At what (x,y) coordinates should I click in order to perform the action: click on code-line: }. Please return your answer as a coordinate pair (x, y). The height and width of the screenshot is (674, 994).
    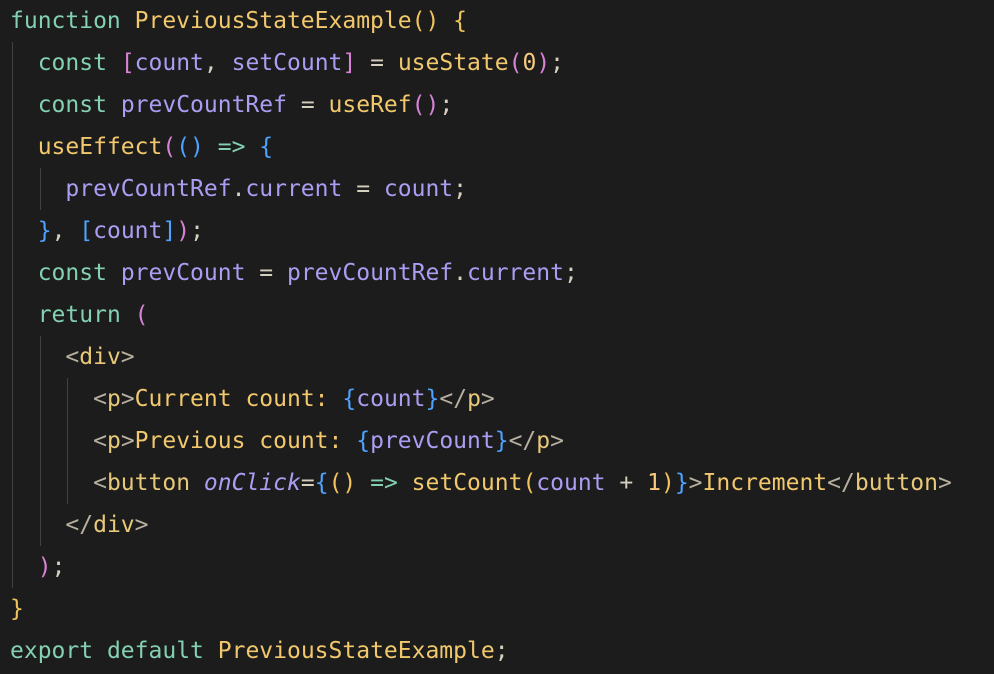
    Looking at the image, I should click on (481, 609).